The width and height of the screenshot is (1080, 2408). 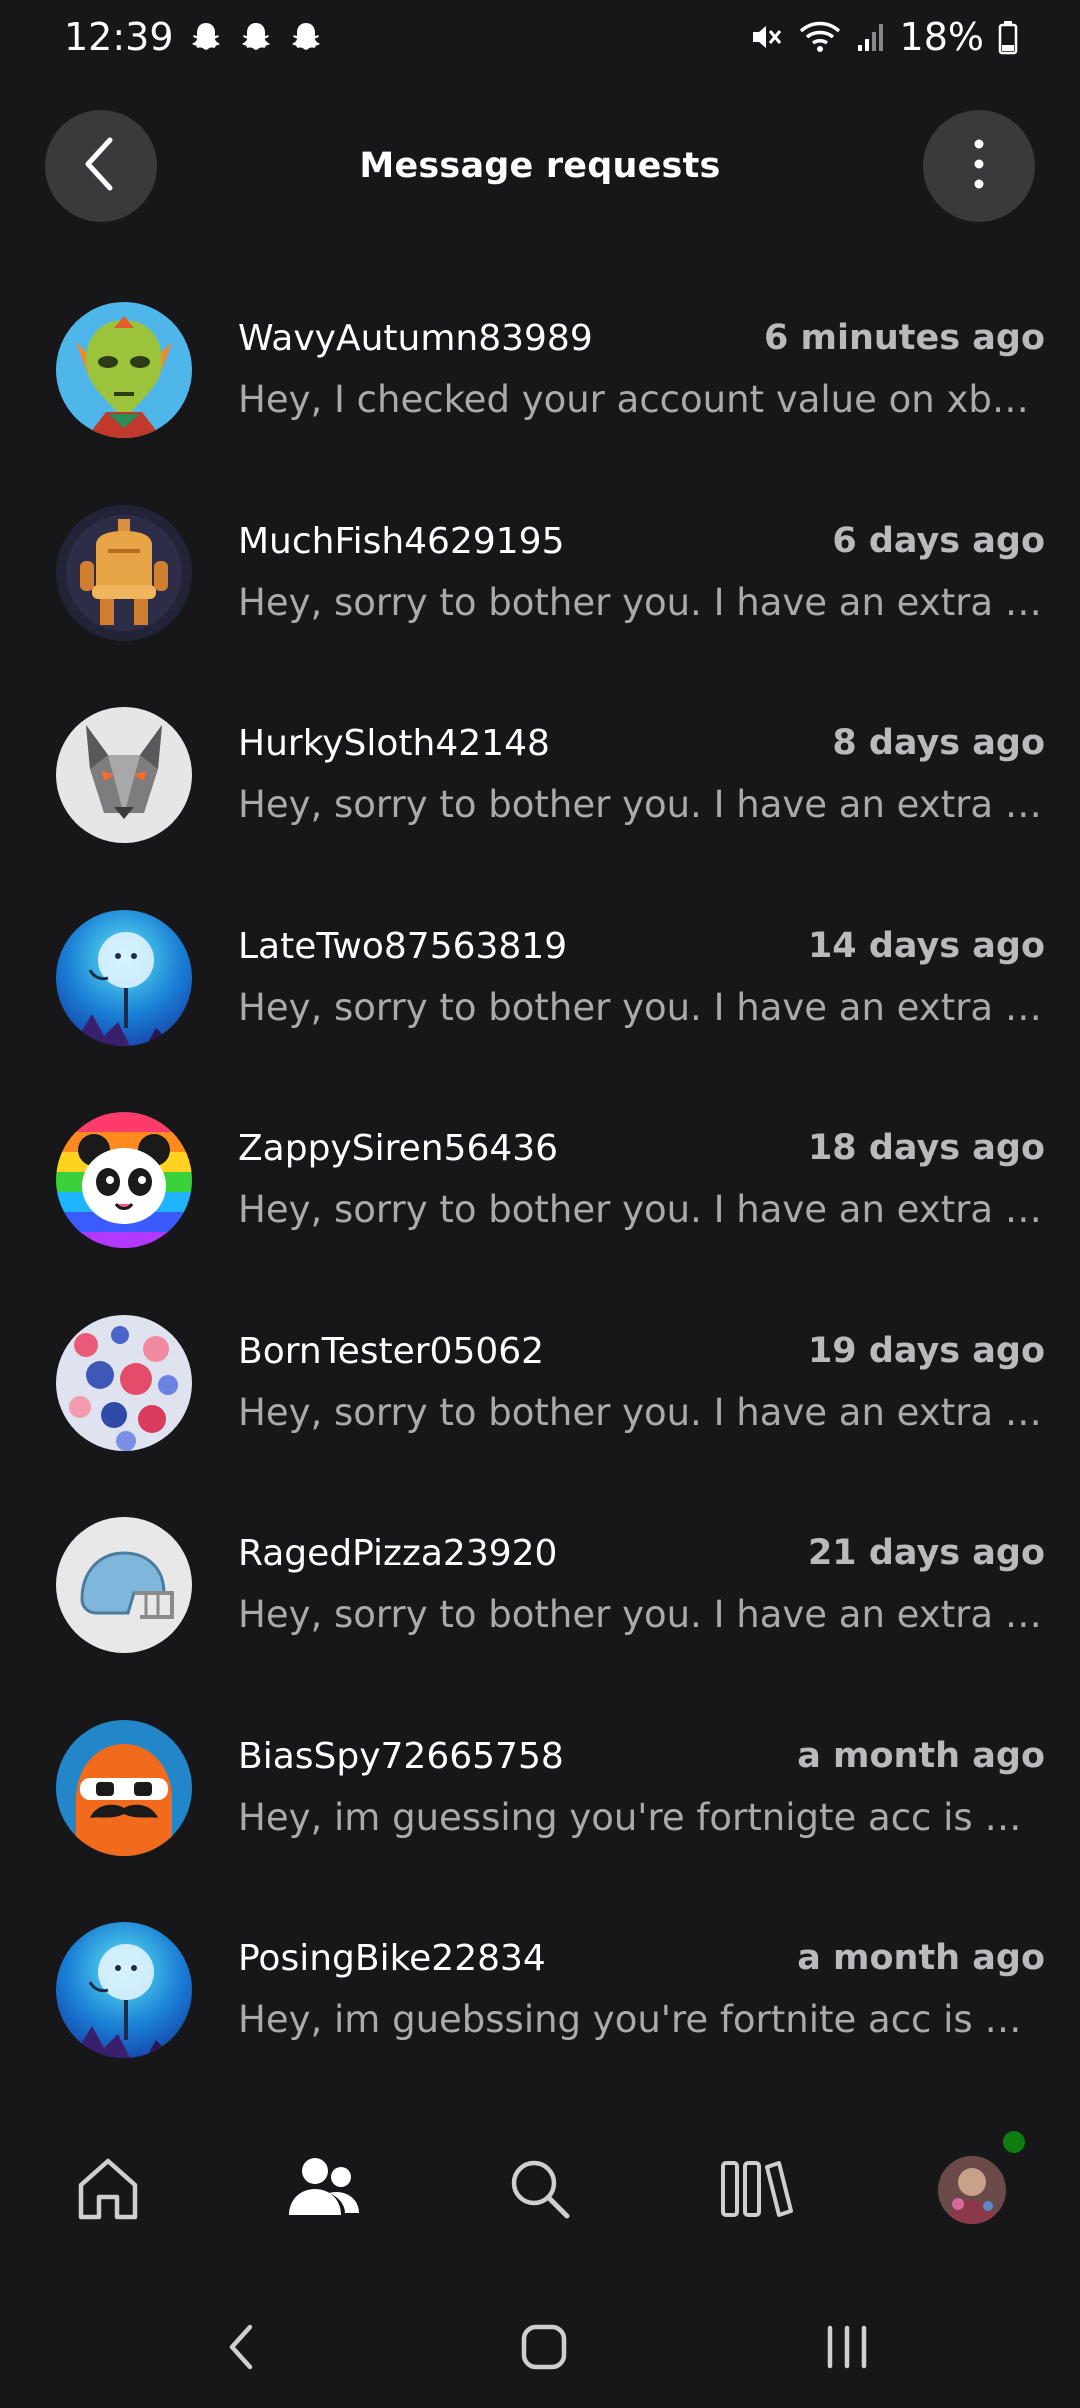 I want to click on status-left: 12:39, so click(x=194, y=37).